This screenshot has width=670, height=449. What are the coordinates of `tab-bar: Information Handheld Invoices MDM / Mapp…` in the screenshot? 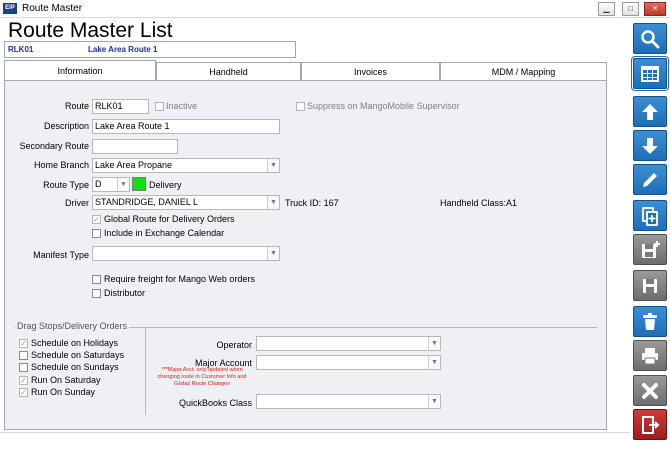 It's located at (305, 70).